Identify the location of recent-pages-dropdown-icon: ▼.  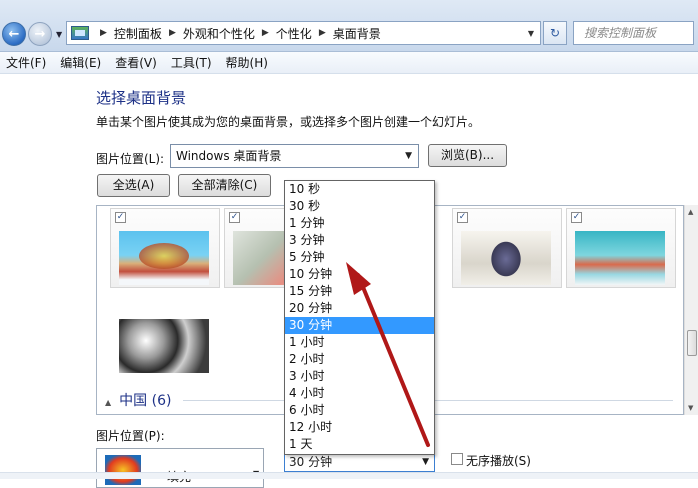
(59, 34).